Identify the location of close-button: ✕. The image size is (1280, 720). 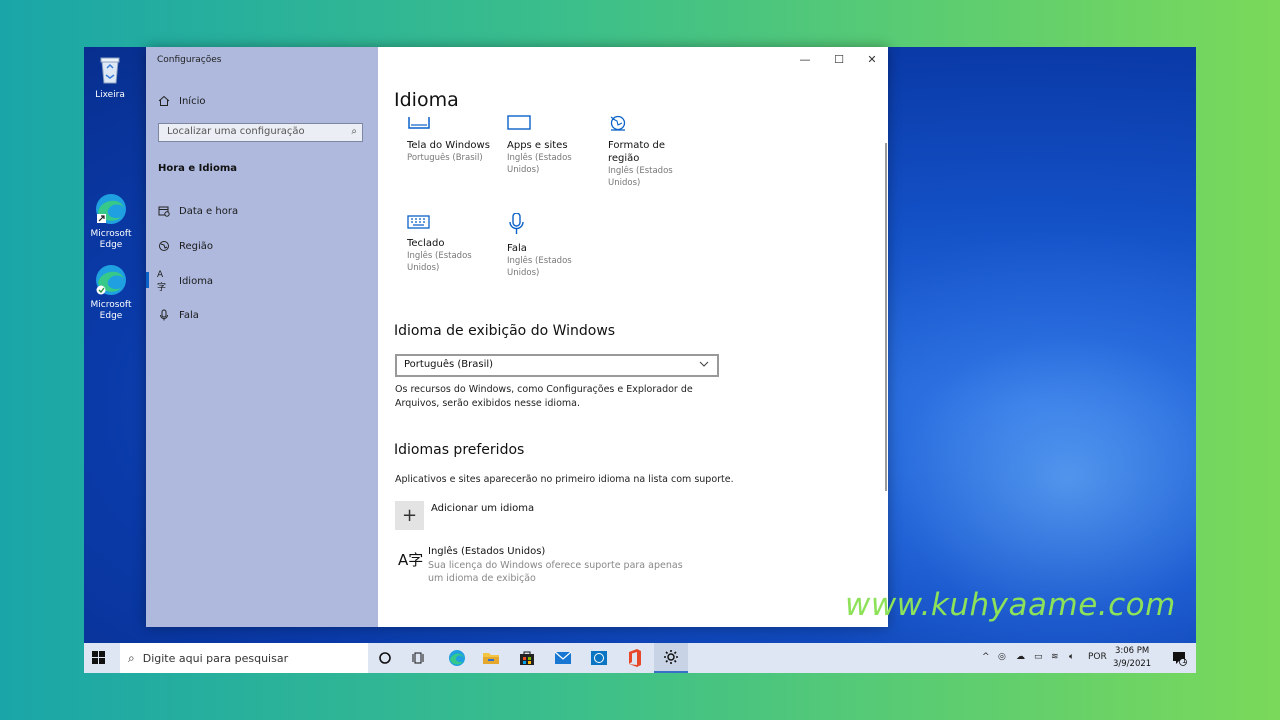
(872, 59).